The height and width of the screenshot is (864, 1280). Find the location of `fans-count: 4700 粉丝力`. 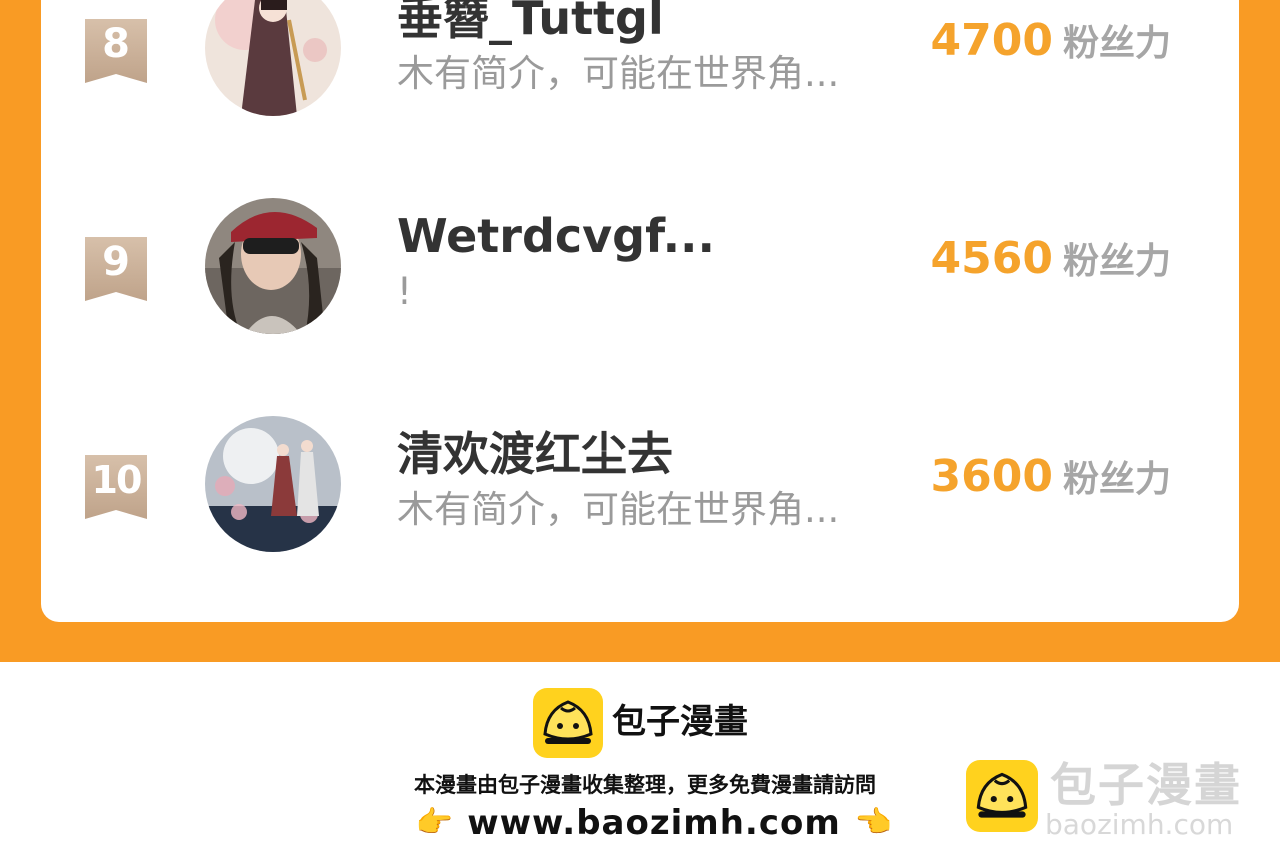

fans-count: 4700 粉丝力 is located at coordinates (1051, 45).